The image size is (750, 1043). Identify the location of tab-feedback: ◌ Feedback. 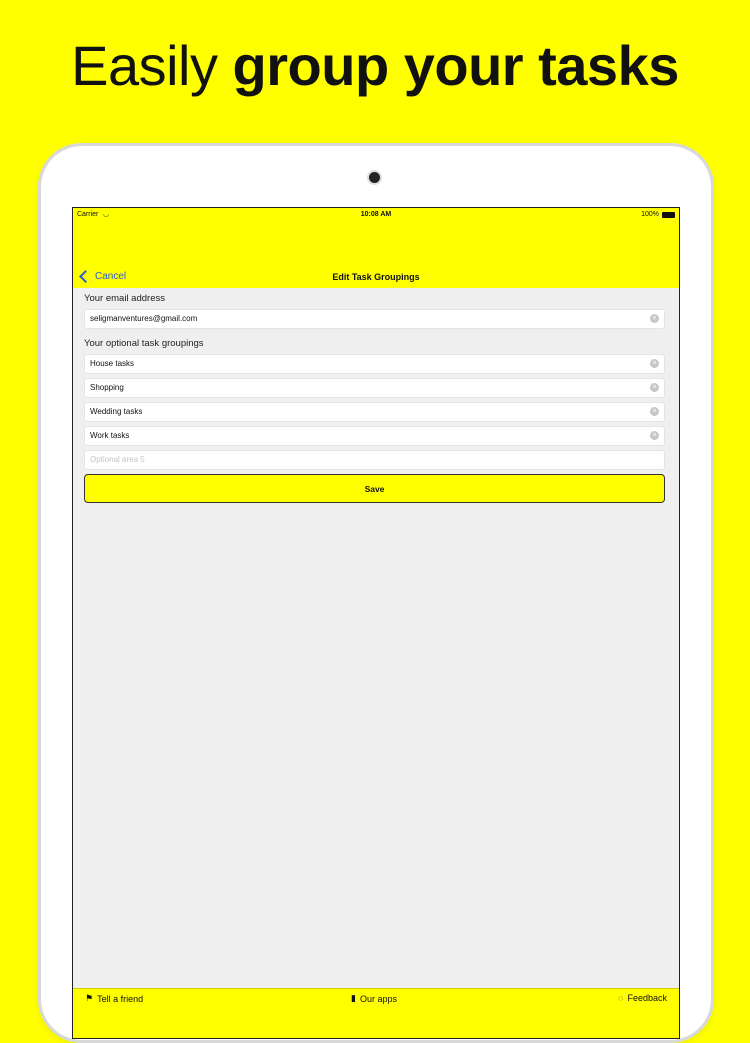
(642, 998).